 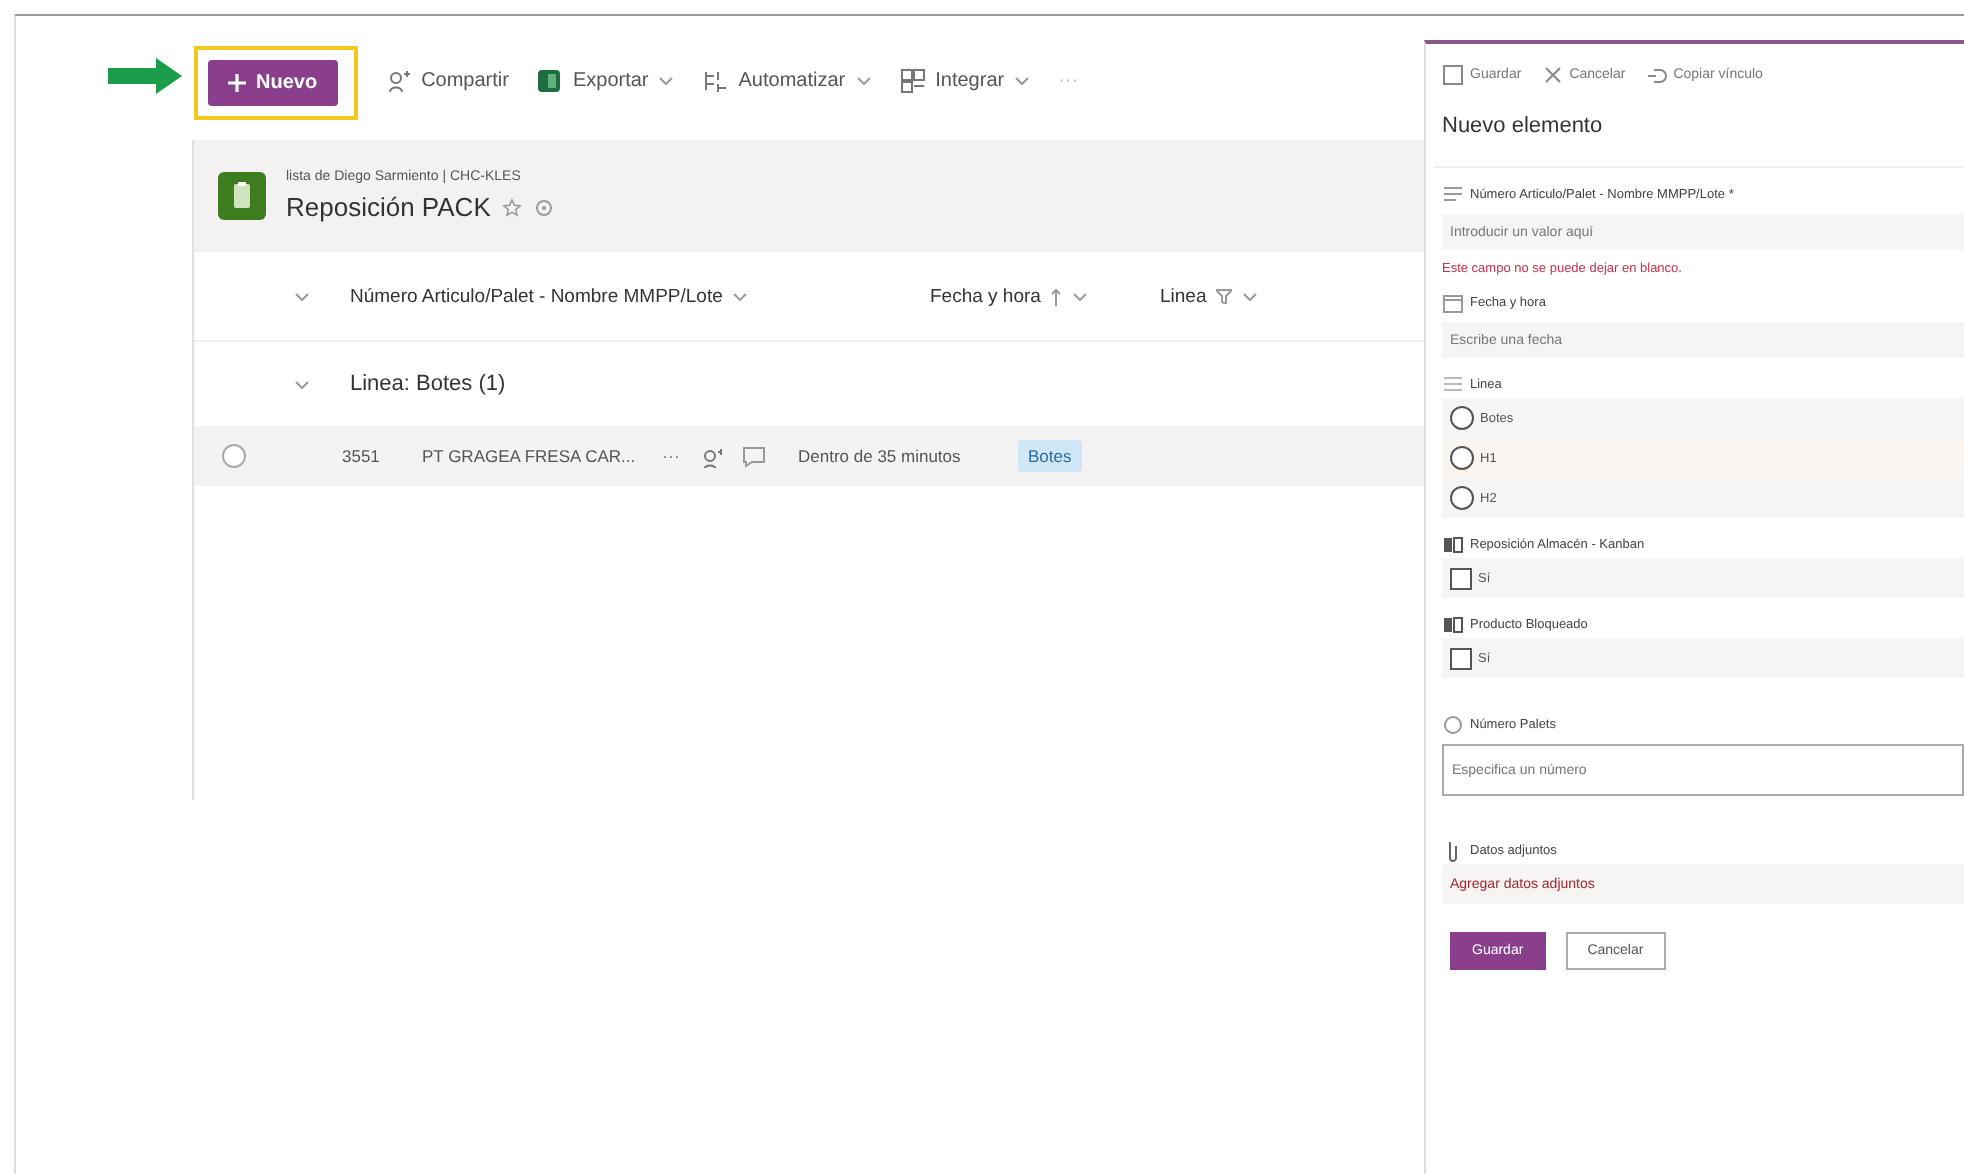 What do you see at coordinates (605, 80) in the screenshot?
I see `toolbar-button: Exportar` at bounding box center [605, 80].